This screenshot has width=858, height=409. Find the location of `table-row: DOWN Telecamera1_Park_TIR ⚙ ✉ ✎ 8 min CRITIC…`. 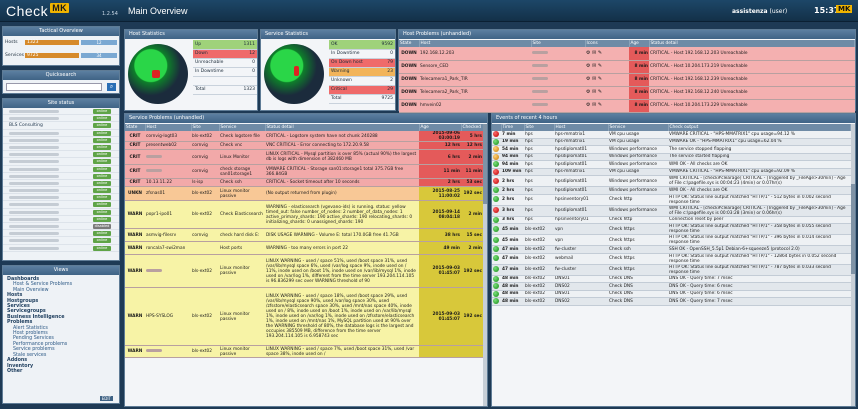

table-row: DOWN Telecamera1_Park_TIR ⚙ ✉ ✎ 8 min CRITIC… is located at coordinates (627, 80).